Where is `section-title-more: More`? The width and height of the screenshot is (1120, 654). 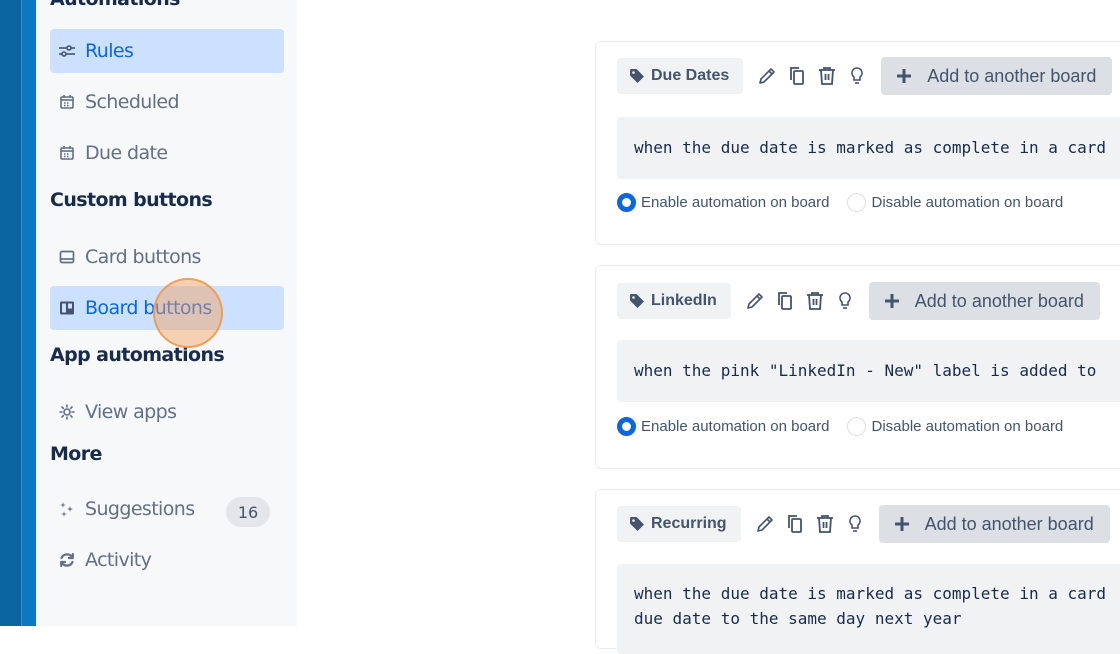
section-title-more: More is located at coordinates (76, 454).